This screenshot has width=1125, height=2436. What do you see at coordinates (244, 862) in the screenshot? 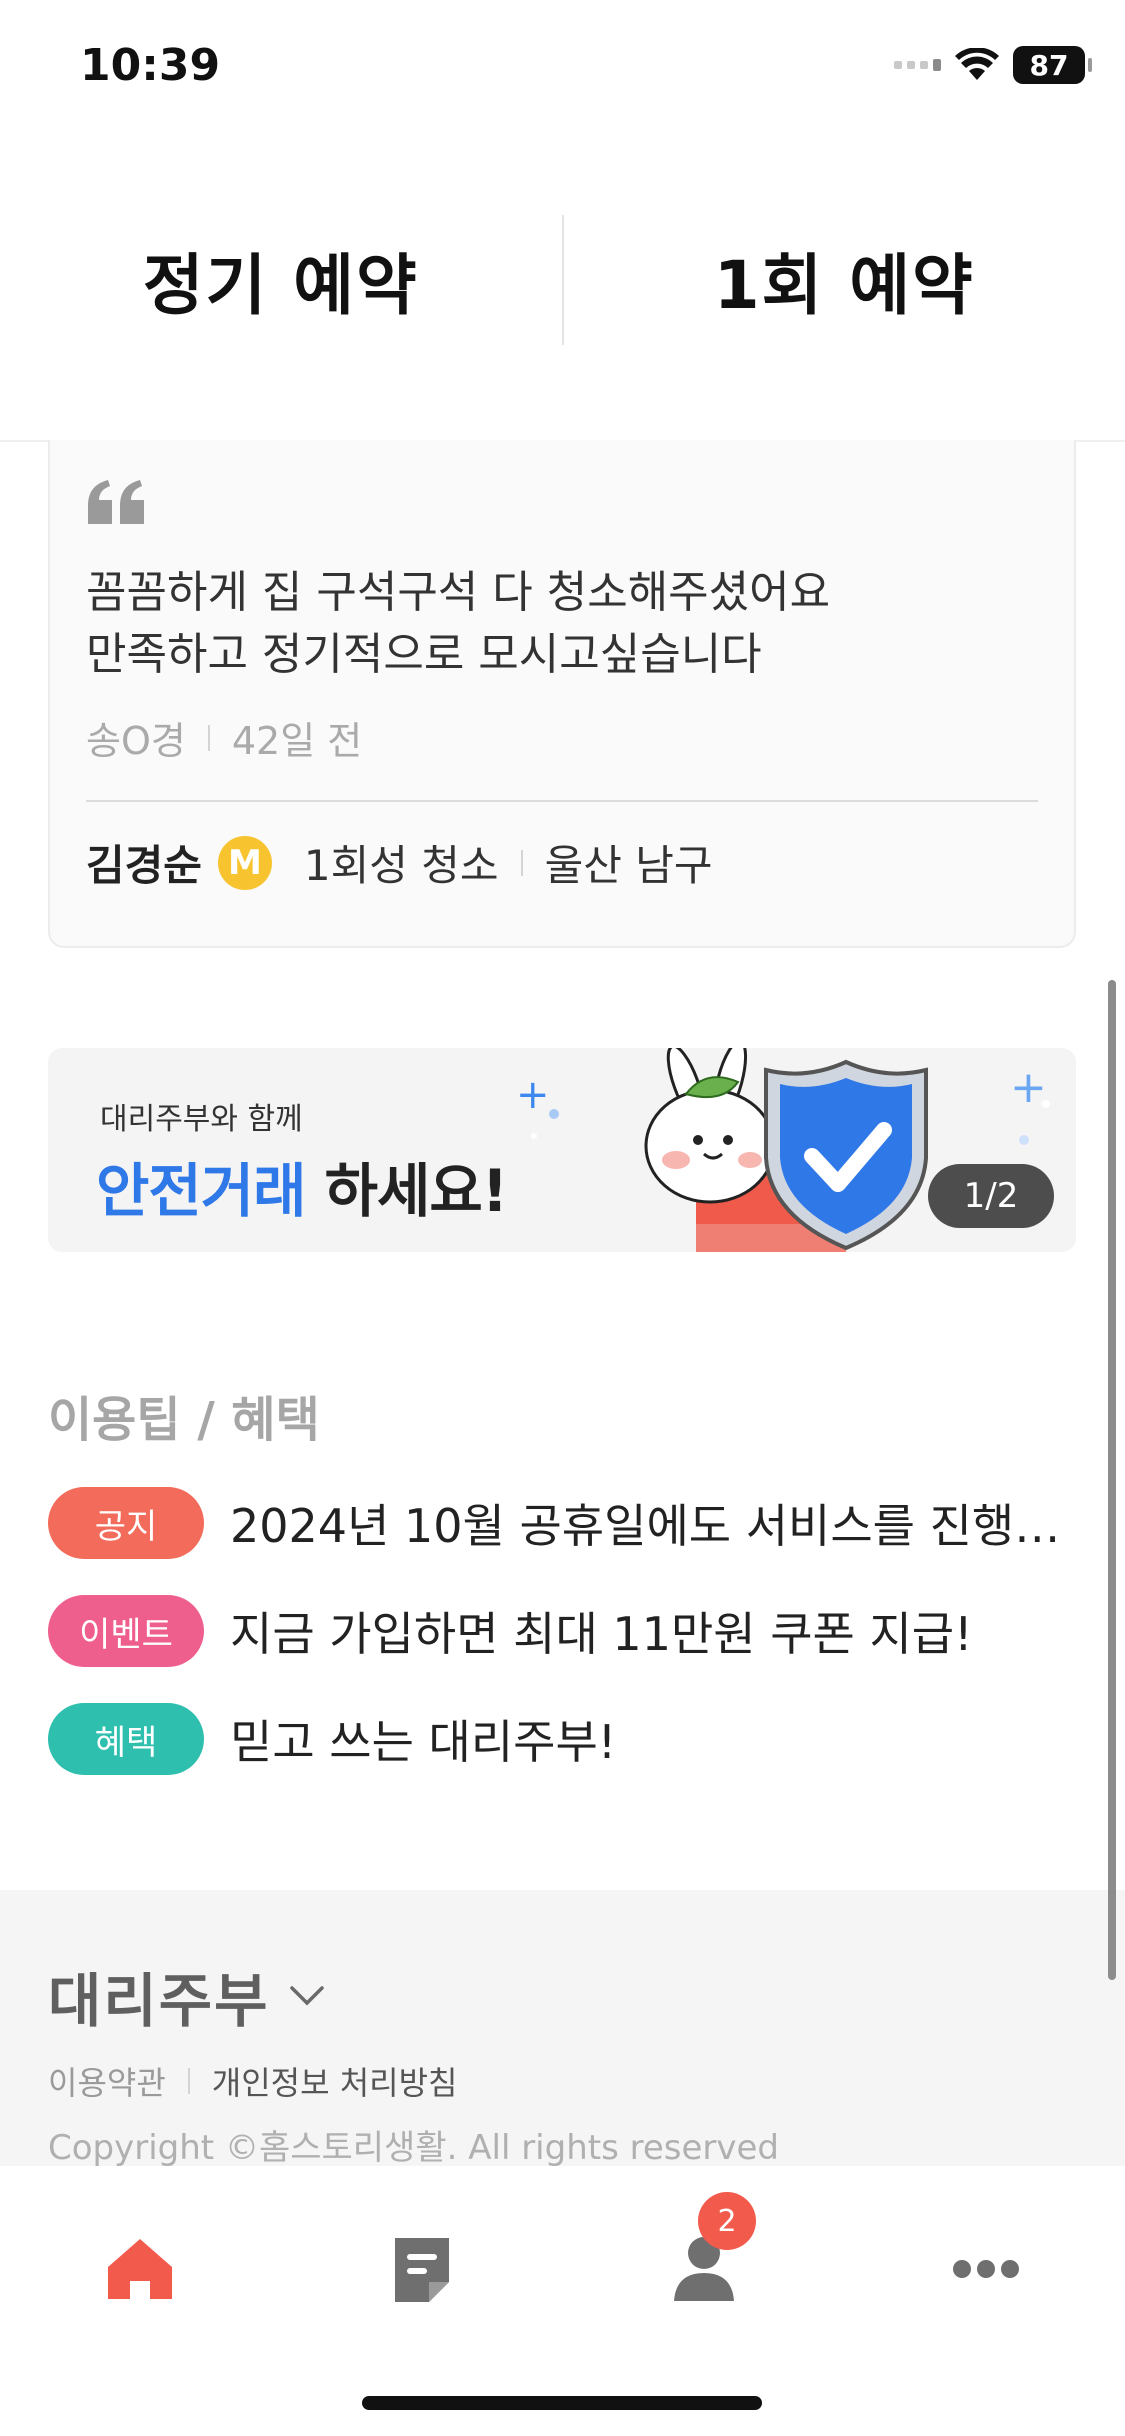
I see `grade-badge: M` at bounding box center [244, 862].